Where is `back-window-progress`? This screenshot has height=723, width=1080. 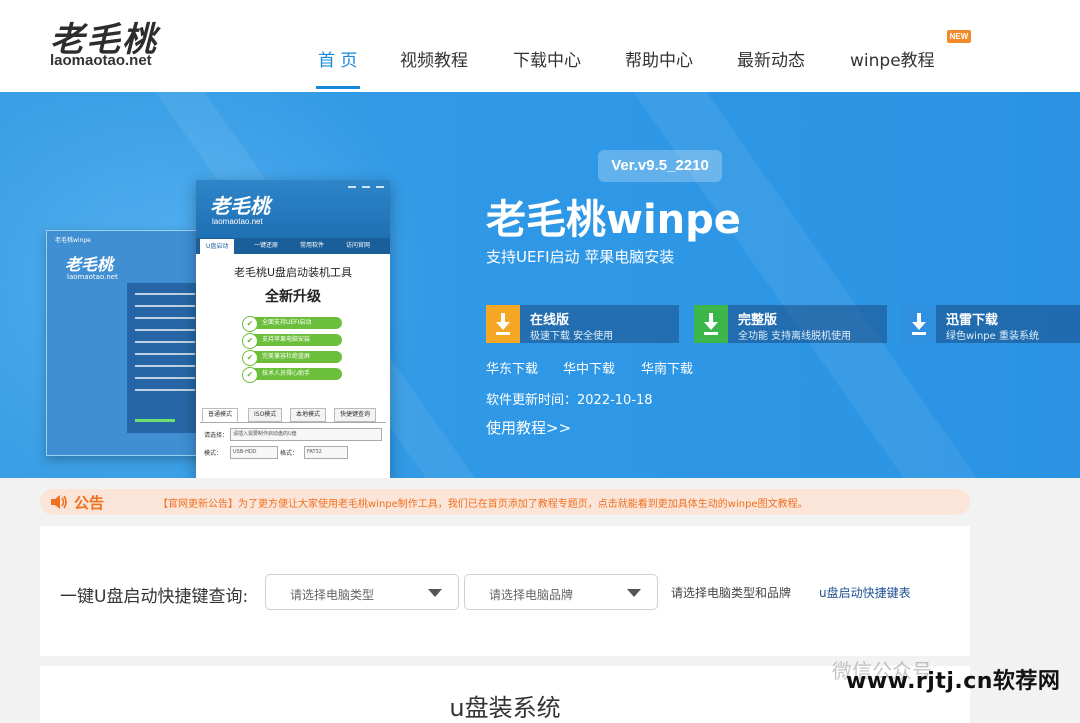
back-window-progress is located at coordinates (155, 420).